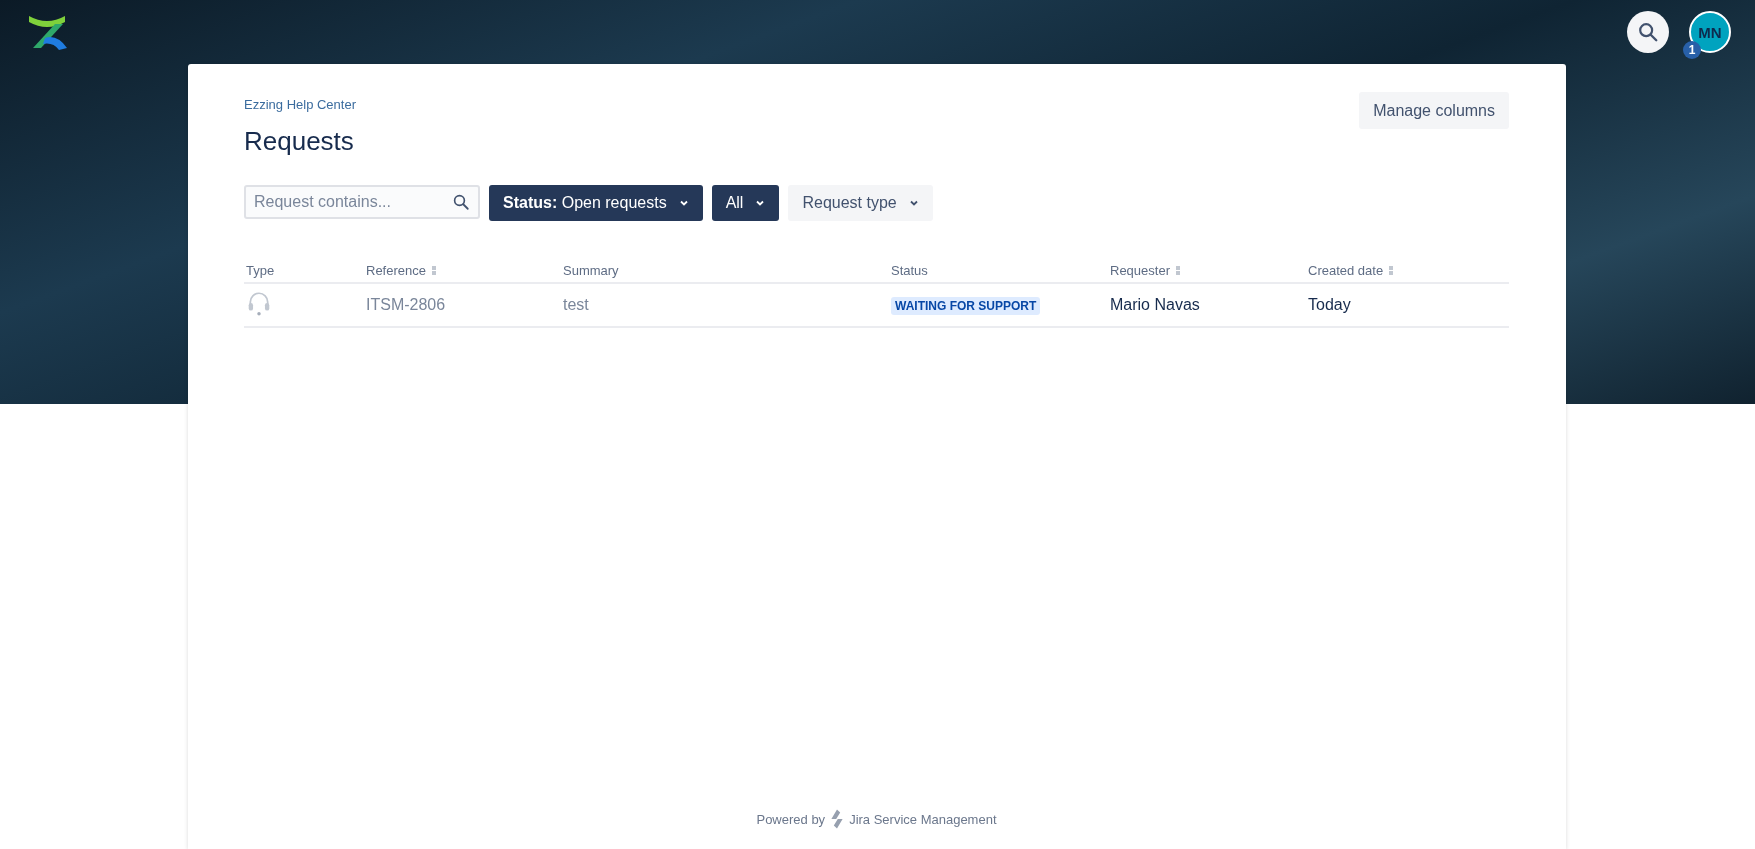  Describe the element at coordinates (299, 141) in the screenshot. I see `page-title: Requests` at that location.